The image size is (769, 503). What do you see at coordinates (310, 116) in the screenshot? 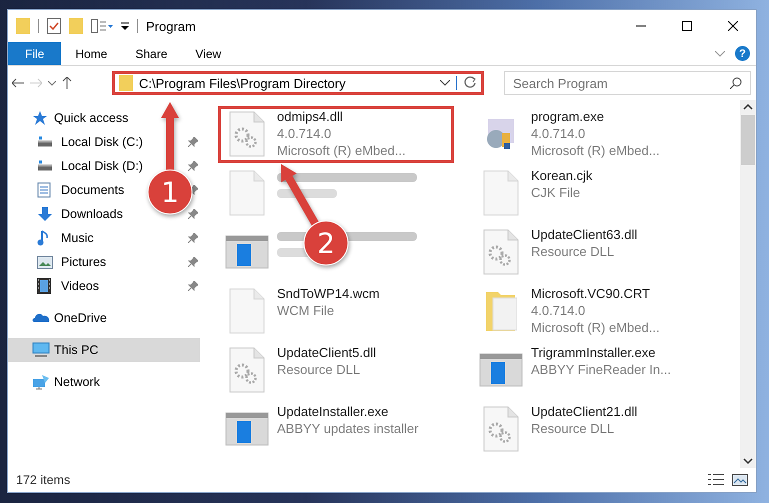
I see `file-name: odmips4.dll` at bounding box center [310, 116].